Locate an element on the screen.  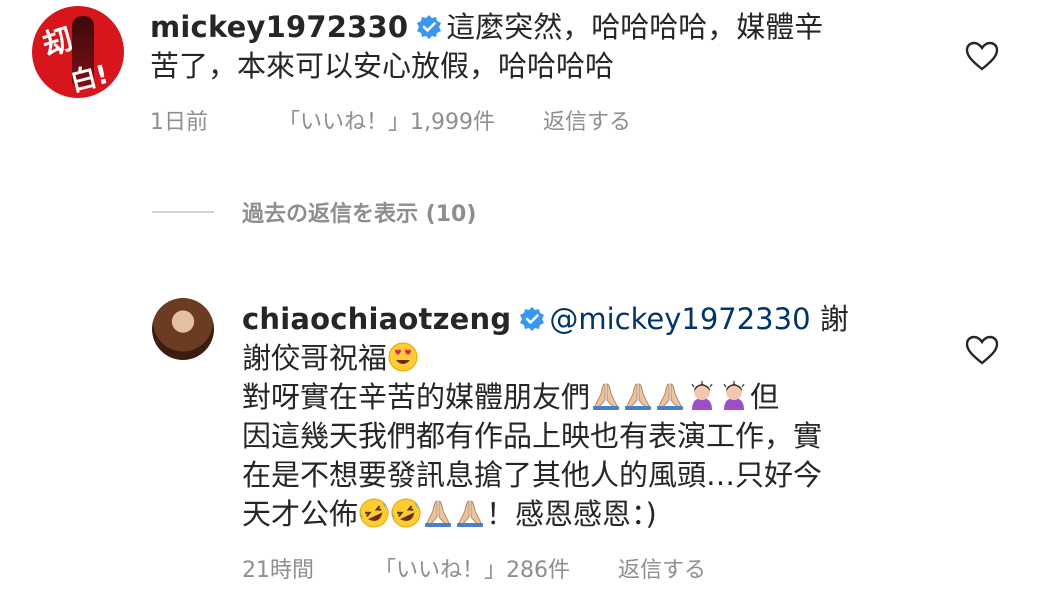
comment-text: 謝佼哥祝福 is located at coordinates (315, 358).